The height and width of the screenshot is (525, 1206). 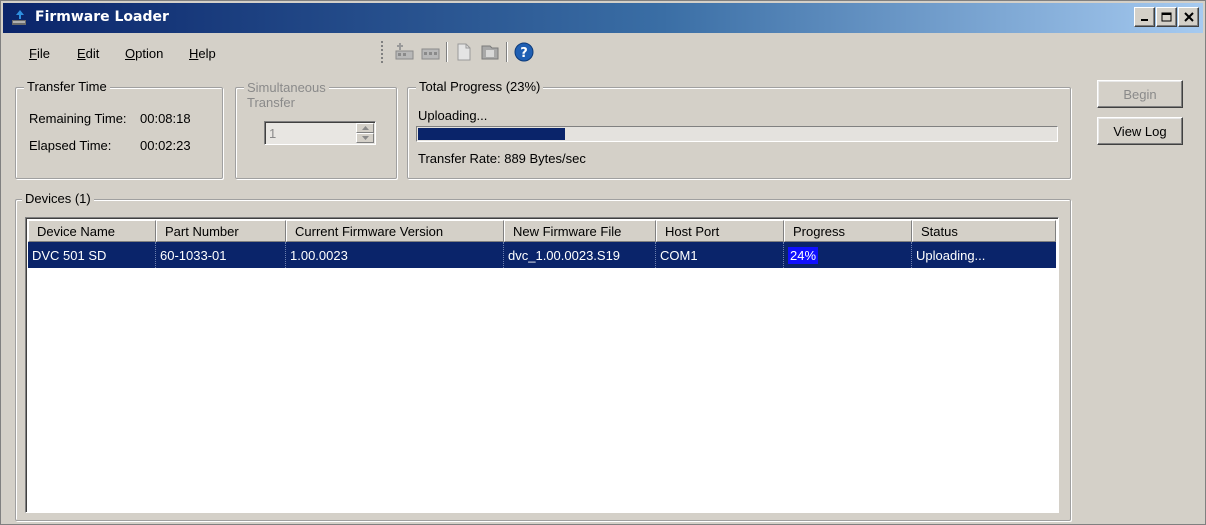 What do you see at coordinates (88, 53) in the screenshot?
I see `menu-edit: Edit` at bounding box center [88, 53].